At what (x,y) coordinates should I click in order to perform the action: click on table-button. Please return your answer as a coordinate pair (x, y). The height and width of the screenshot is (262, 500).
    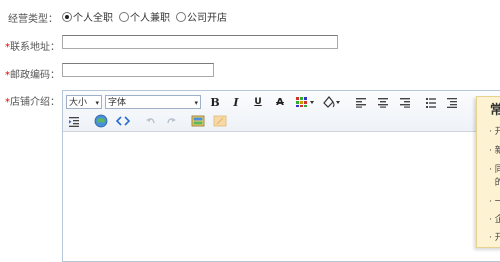
    Looking at the image, I should click on (305, 102).